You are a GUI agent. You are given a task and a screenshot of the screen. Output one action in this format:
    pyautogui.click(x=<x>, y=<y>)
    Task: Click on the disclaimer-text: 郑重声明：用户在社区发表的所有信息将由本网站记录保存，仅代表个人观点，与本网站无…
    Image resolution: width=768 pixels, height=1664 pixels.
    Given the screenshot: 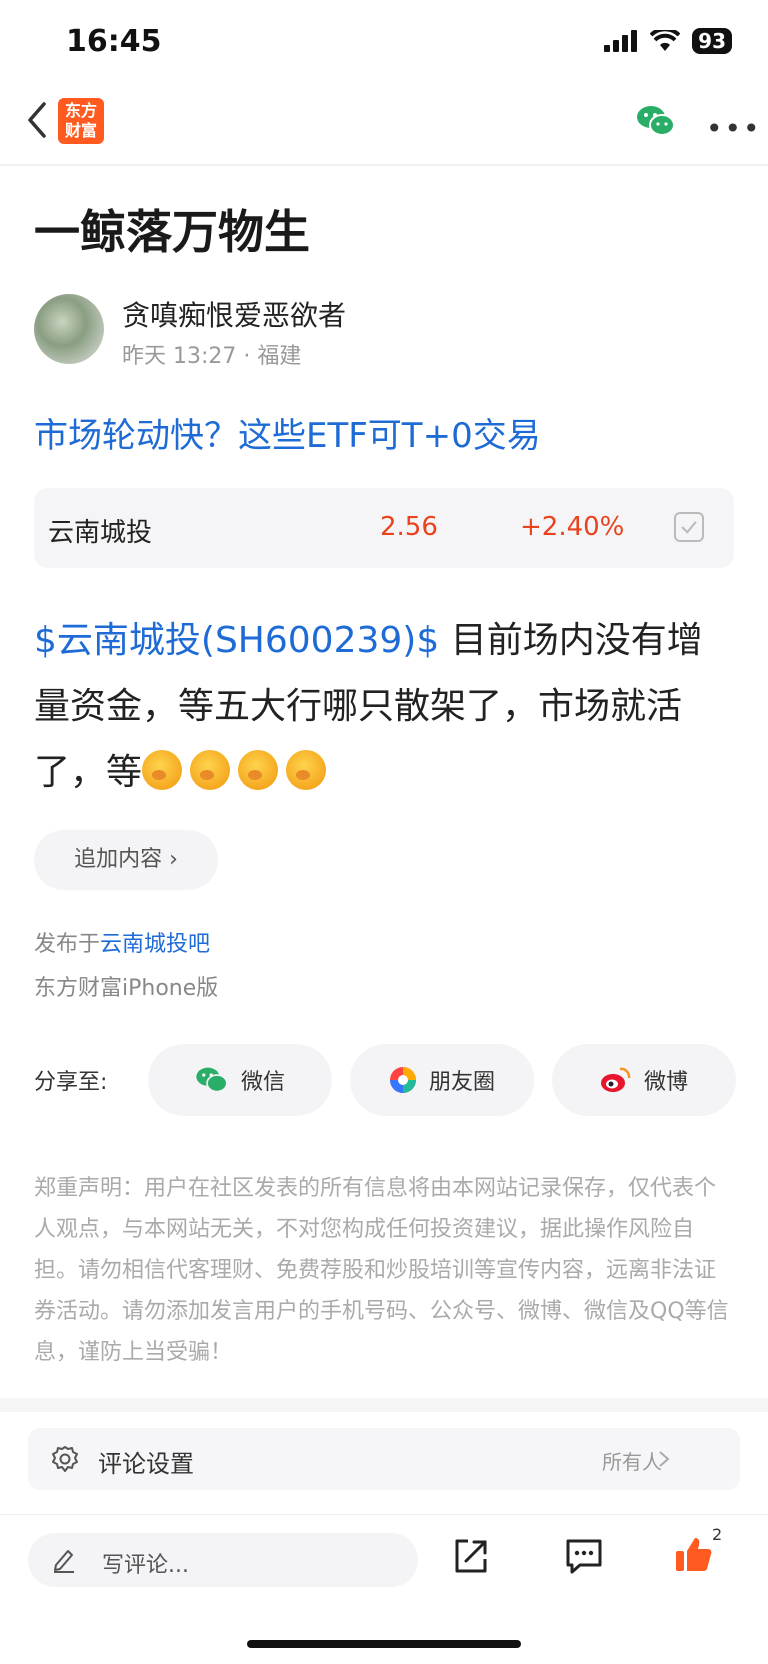 What is the action you would take?
    pyautogui.click(x=381, y=1270)
    